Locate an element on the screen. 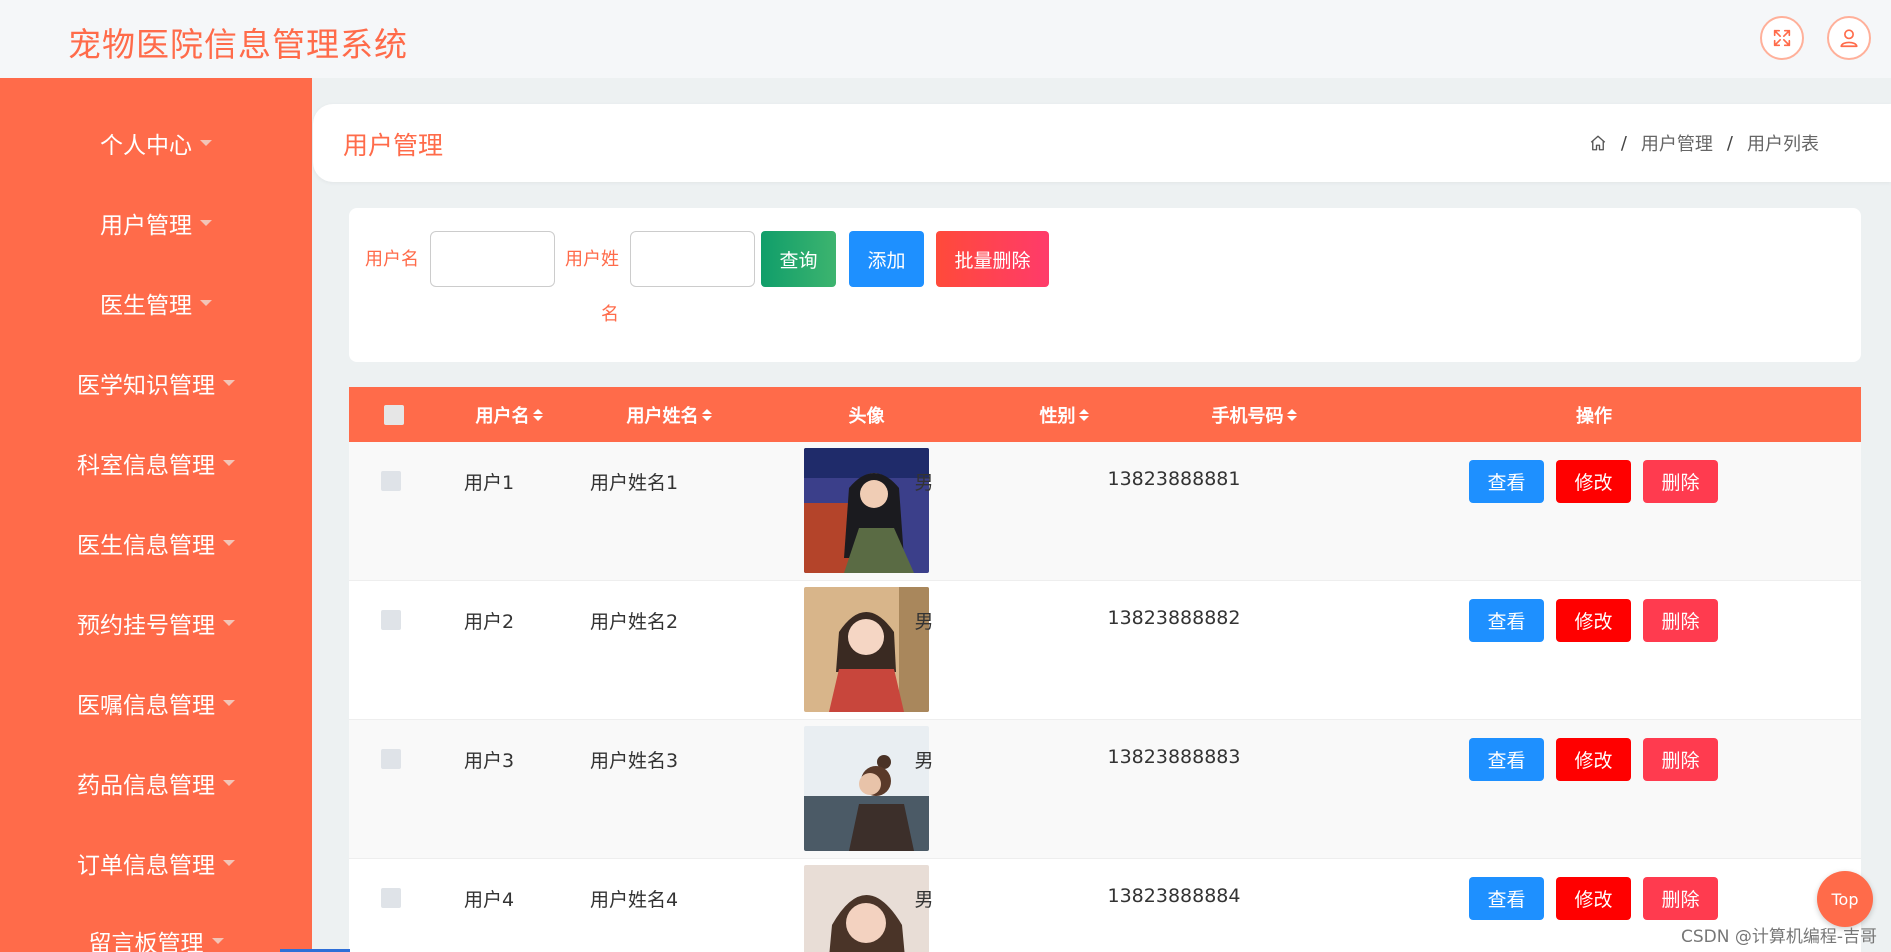  top-bar: 宠物医院信息管理系统 is located at coordinates (945, 39).